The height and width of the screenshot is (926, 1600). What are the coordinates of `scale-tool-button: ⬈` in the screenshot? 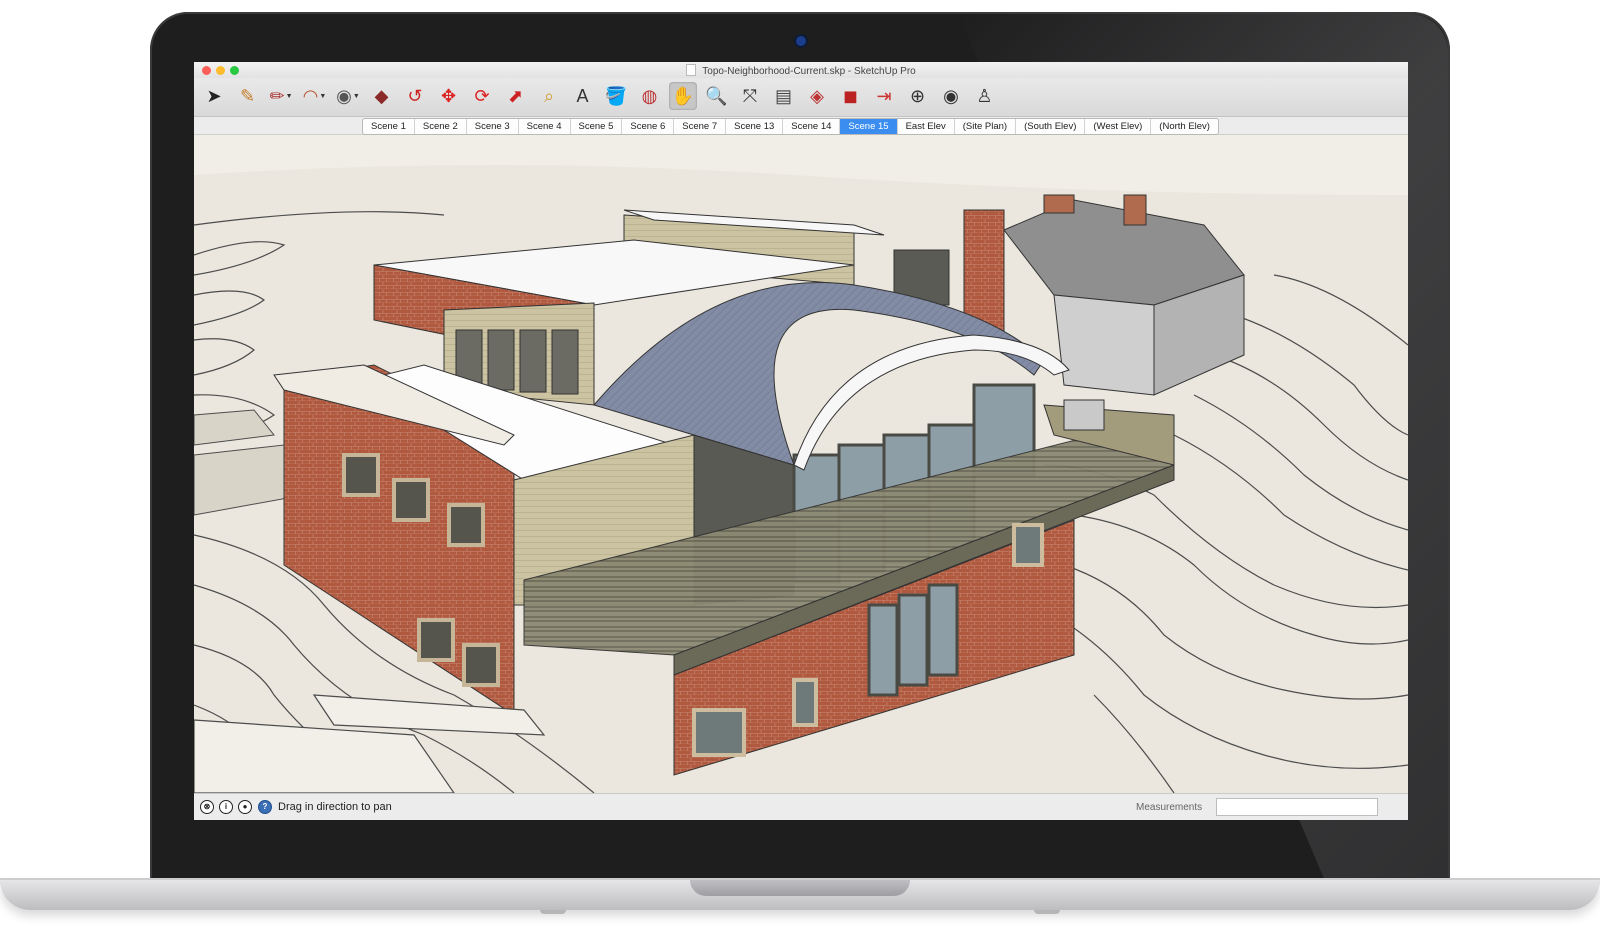 It's located at (516, 96).